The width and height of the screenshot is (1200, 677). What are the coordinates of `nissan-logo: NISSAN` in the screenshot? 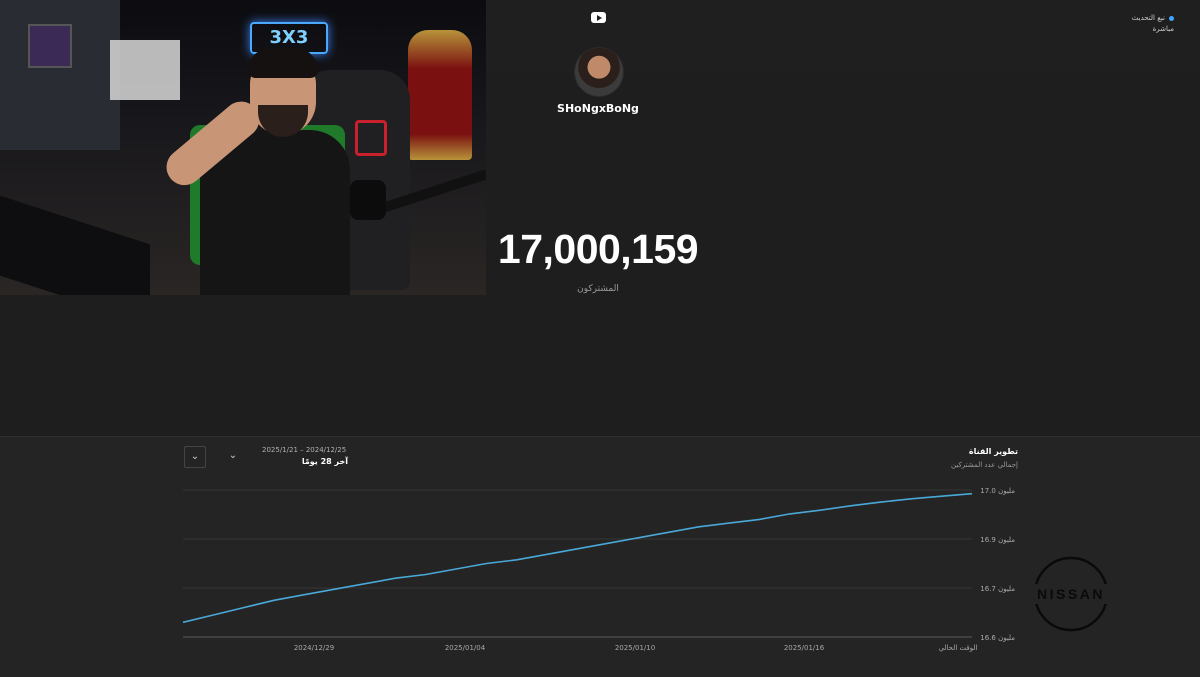 It's located at (1071, 594).